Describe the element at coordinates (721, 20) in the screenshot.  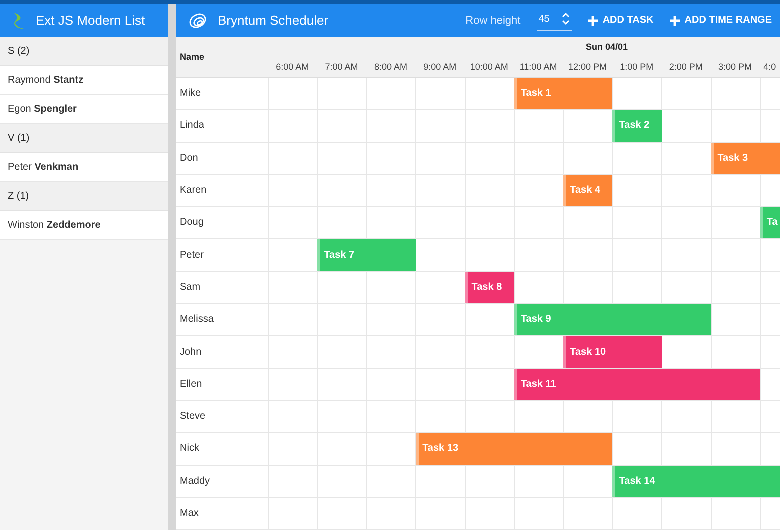
I see `toolbar-button: ADD TIME RANGE` at that location.